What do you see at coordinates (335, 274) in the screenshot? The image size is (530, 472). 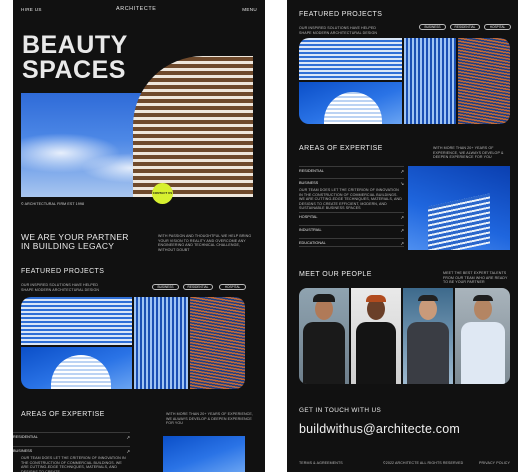 I see `people-title: MEET OUR PEOPLE` at bounding box center [335, 274].